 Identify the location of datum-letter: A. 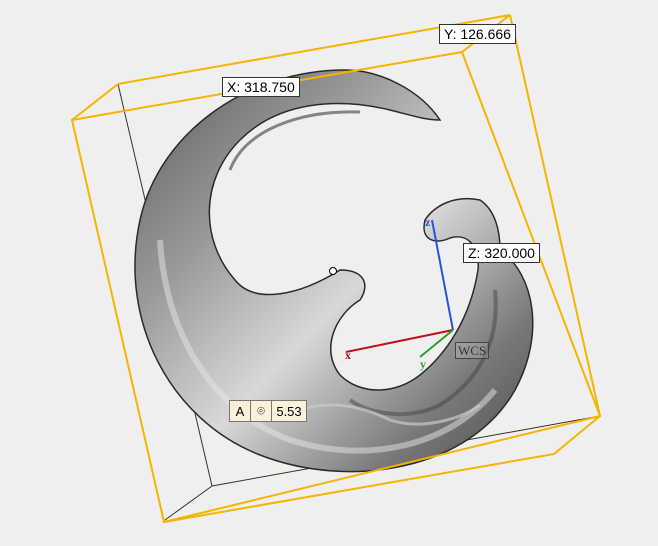
(240, 411).